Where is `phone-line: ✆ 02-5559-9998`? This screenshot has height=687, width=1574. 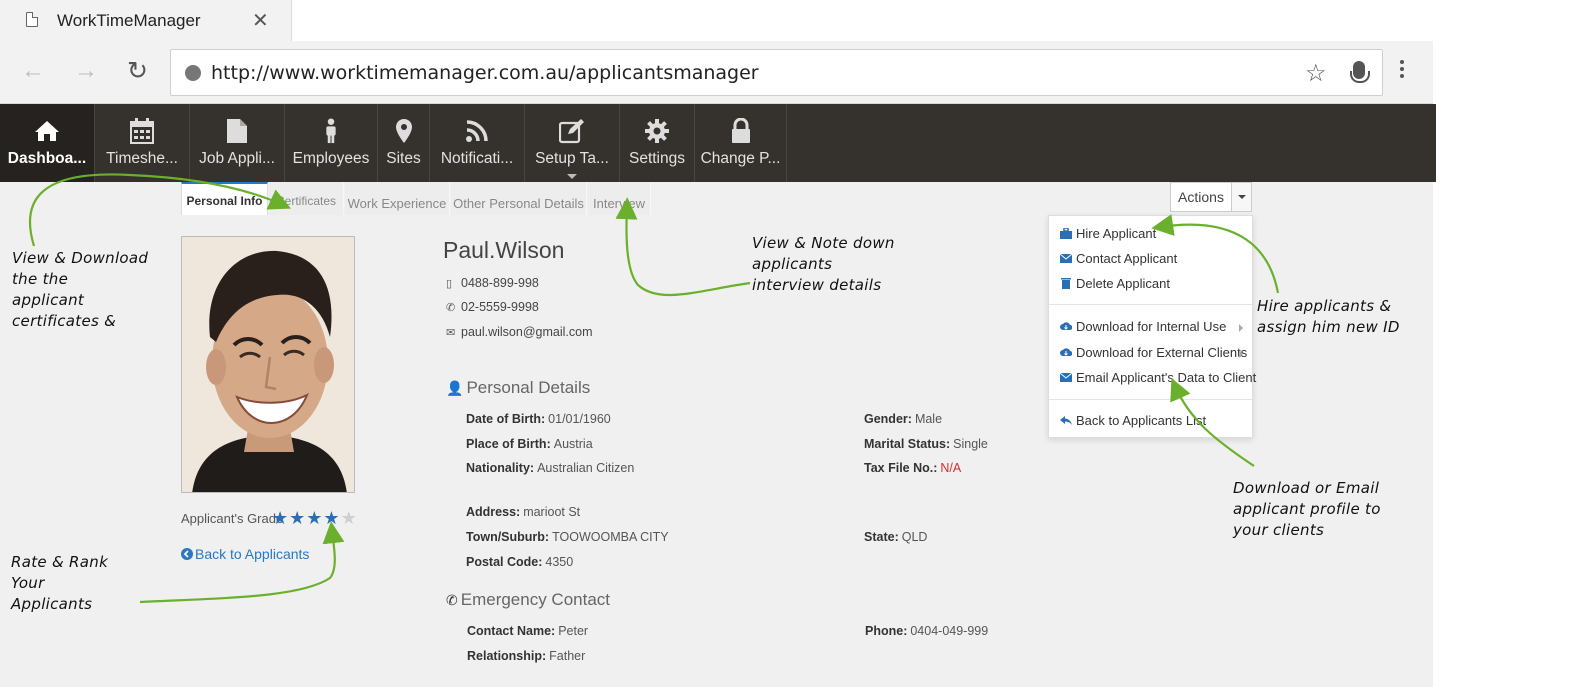
phone-line: ✆ 02-5559-9998 is located at coordinates (492, 307).